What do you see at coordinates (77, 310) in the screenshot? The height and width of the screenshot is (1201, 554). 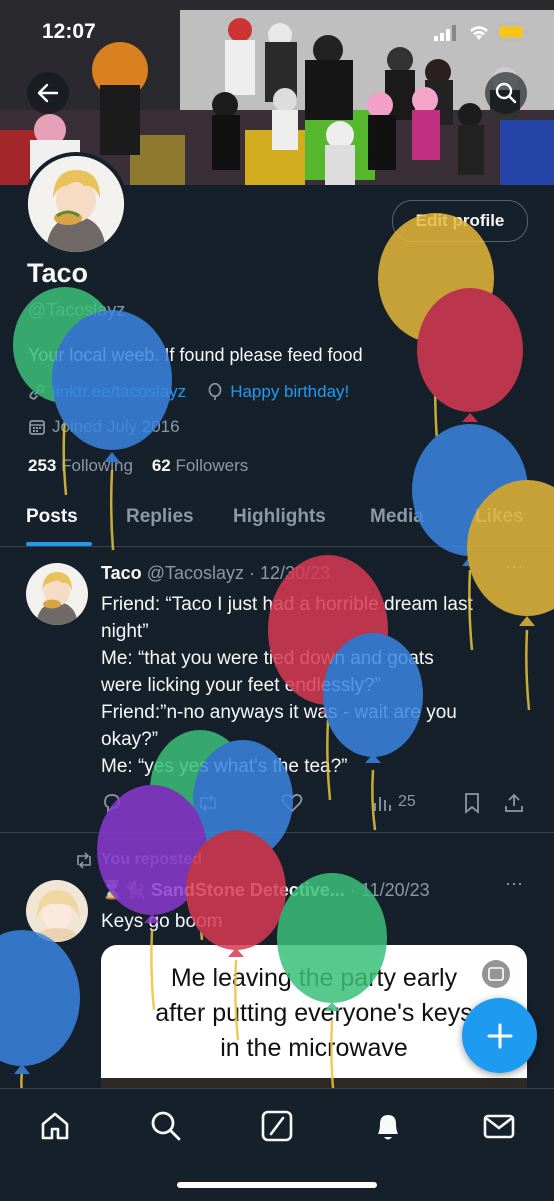 I see `profile-handle: @Tacoslayz` at bounding box center [77, 310].